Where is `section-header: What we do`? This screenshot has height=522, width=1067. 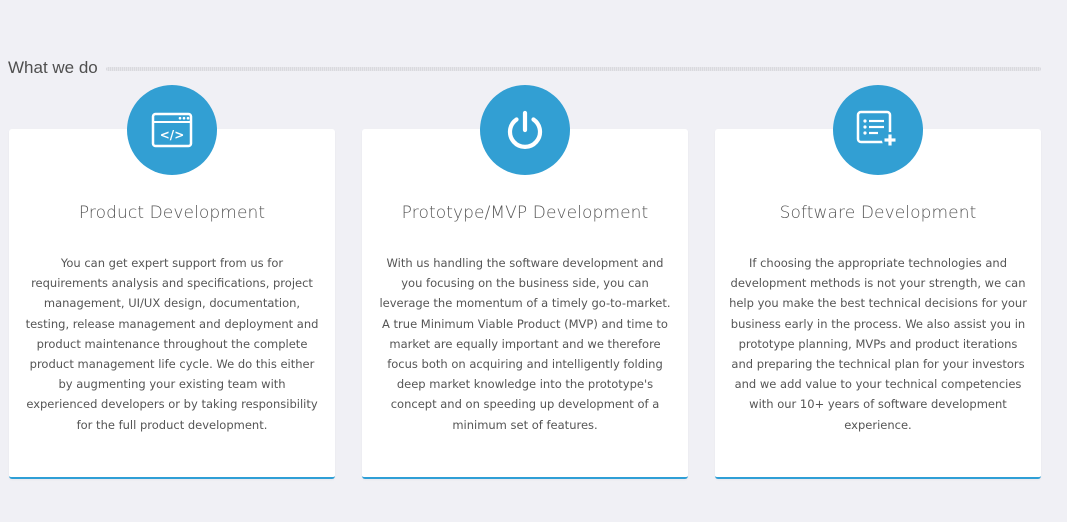 section-header: What we do is located at coordinates (524, 68).